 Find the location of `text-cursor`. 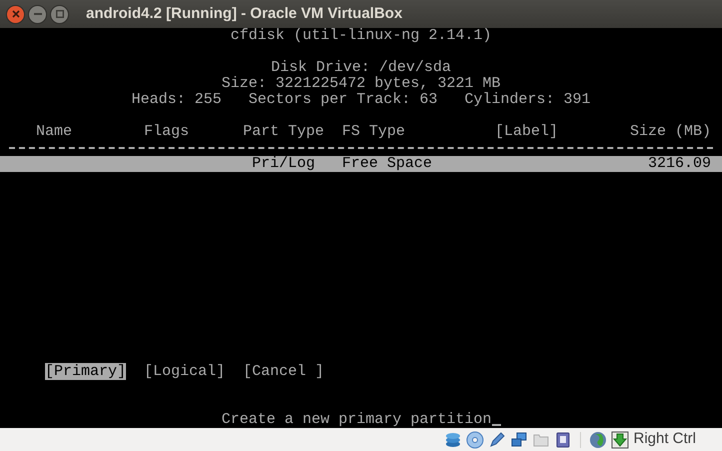

text-cursor is located at coordinates (496, 425).